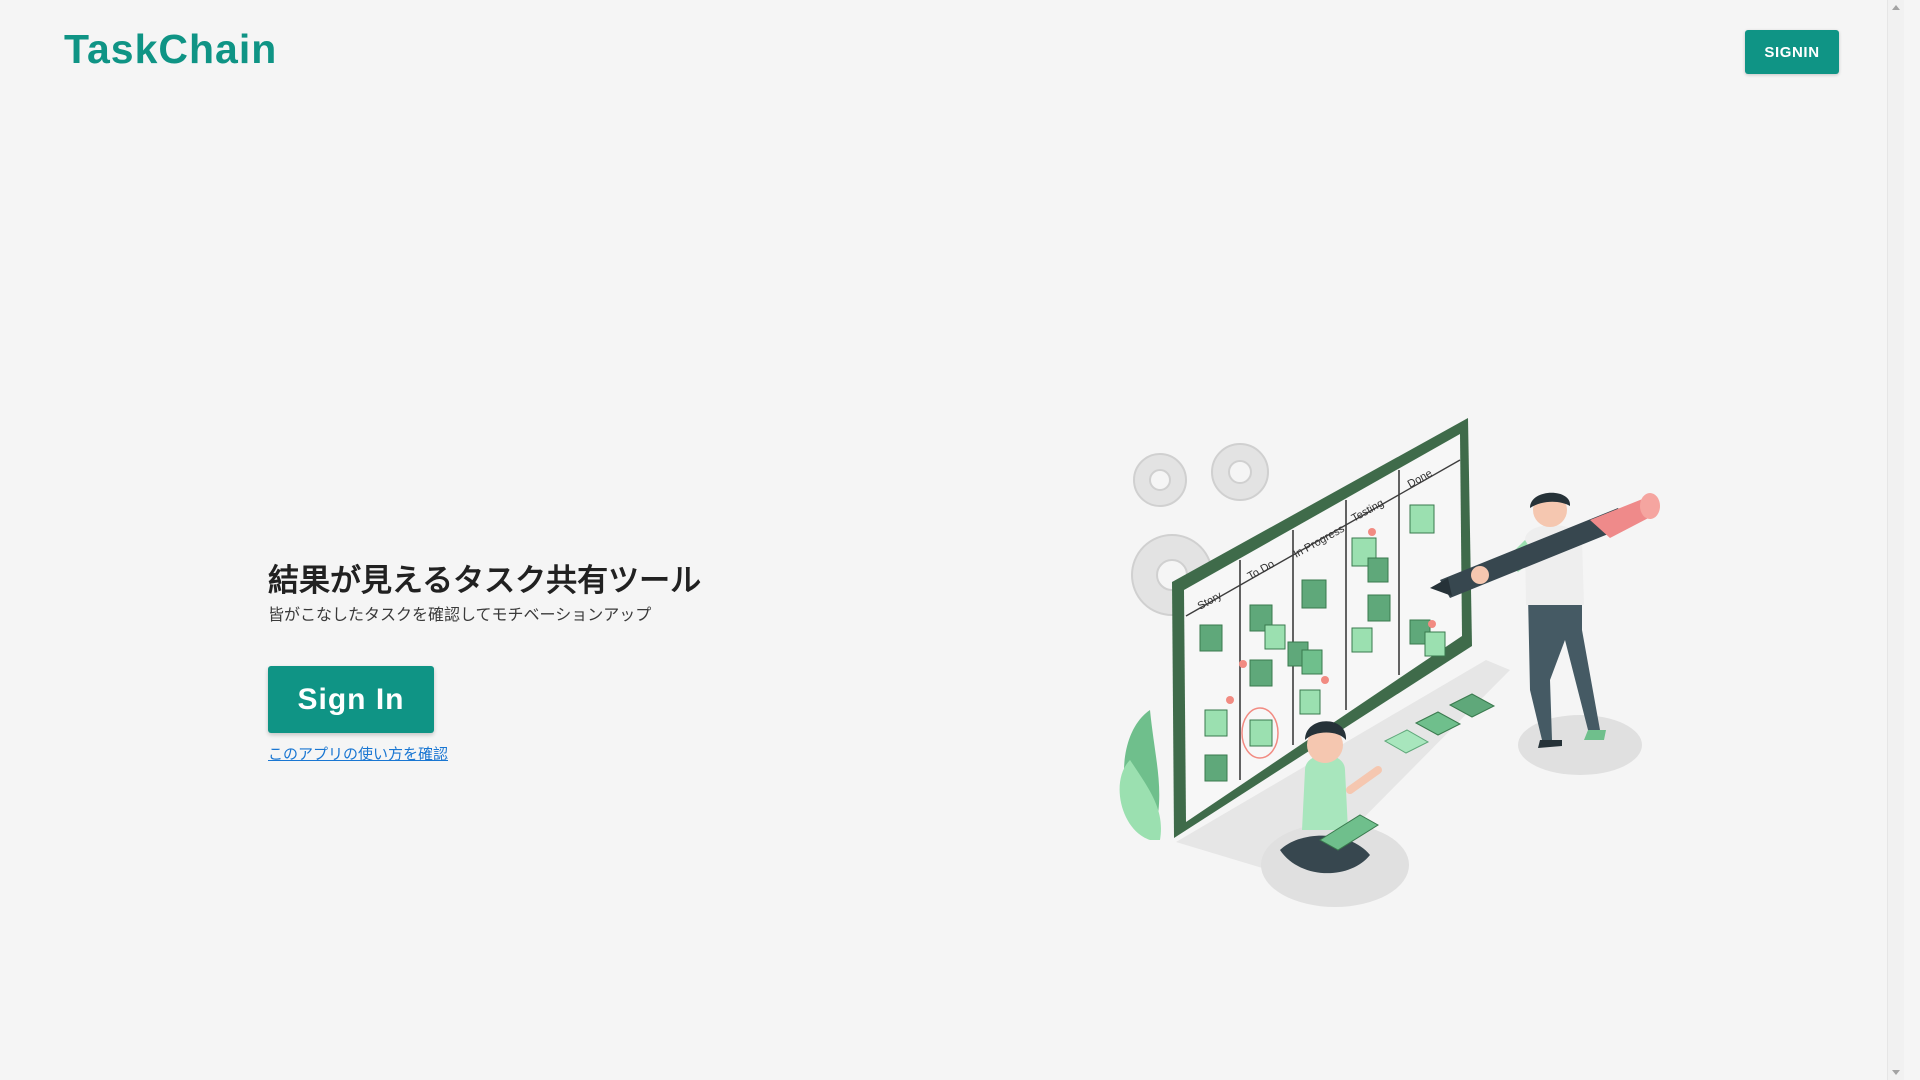  I want to click on hero-title: 結果が見えるタスク共有ツール, so click(485, 581).